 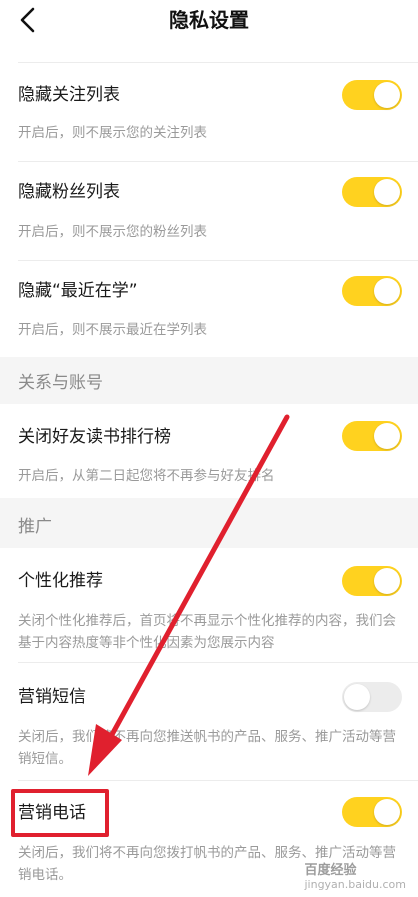 What do you see at coordinates (372, 192) in the screenshot?
I see `toggle-hide-fans` at bounding box center [372, 192].